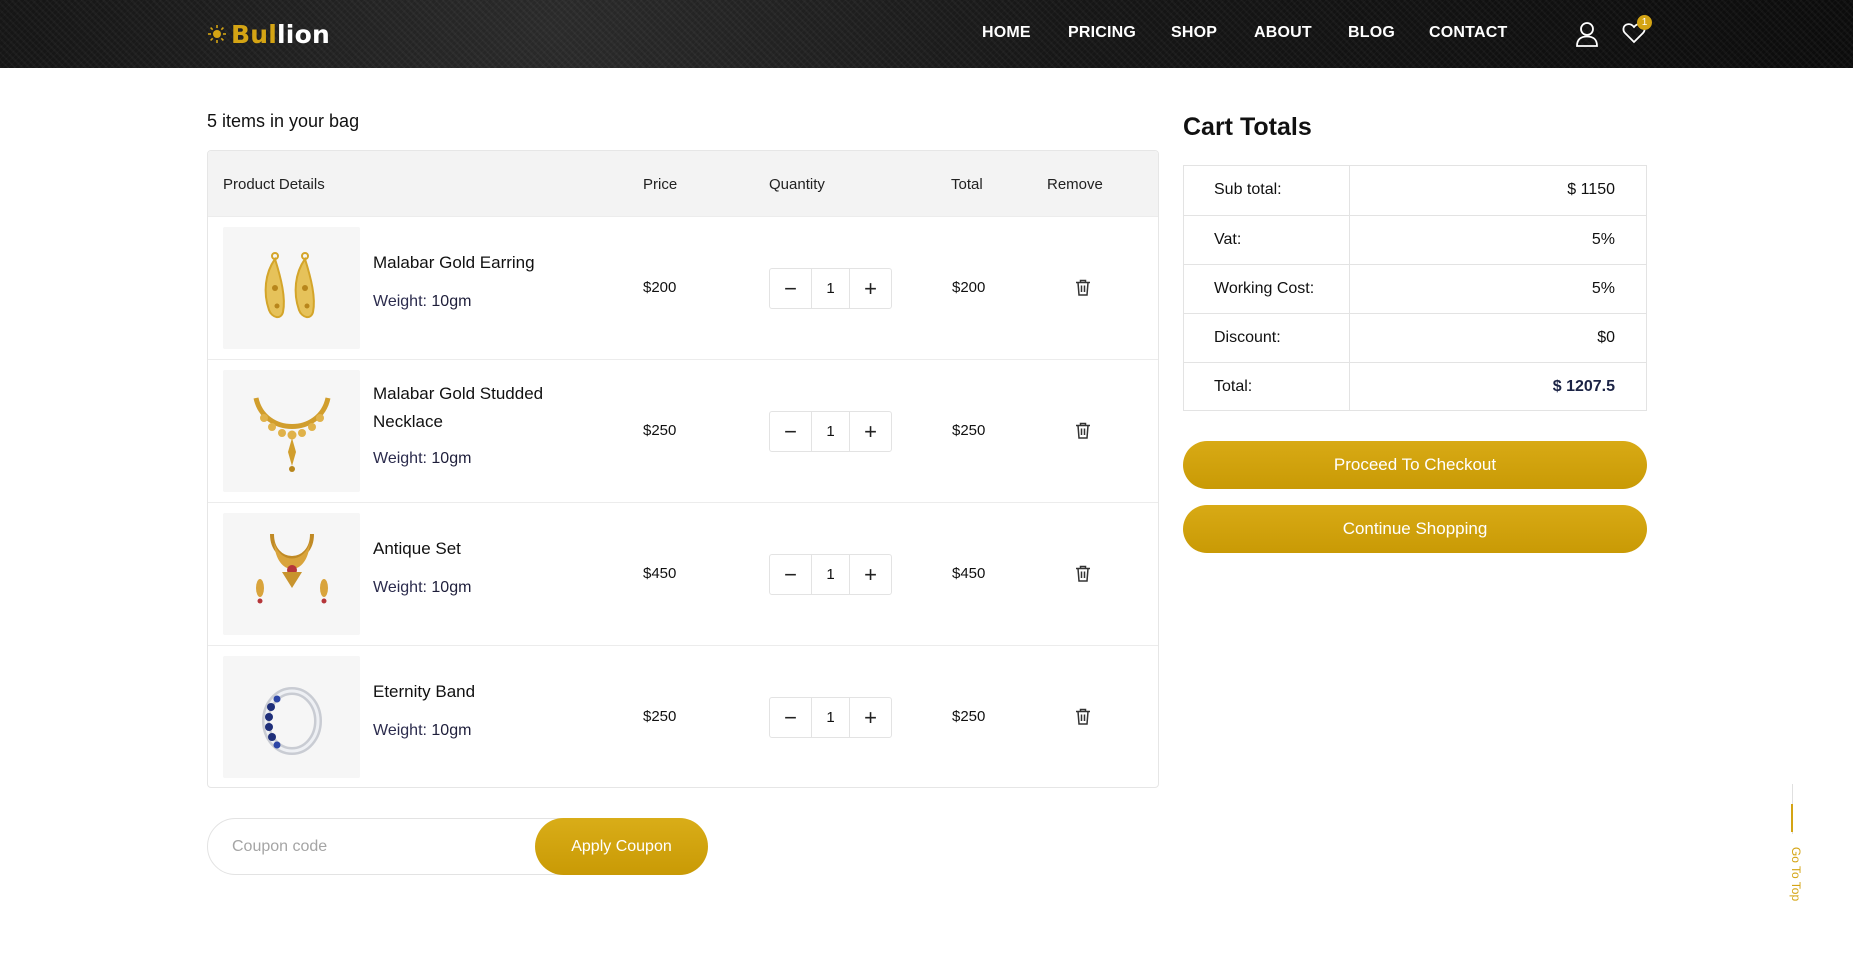  What do you see at coordinates (1075, 184) in the screenshot?
I see `col-remove: Remove` at bounding box center [1075, 184].